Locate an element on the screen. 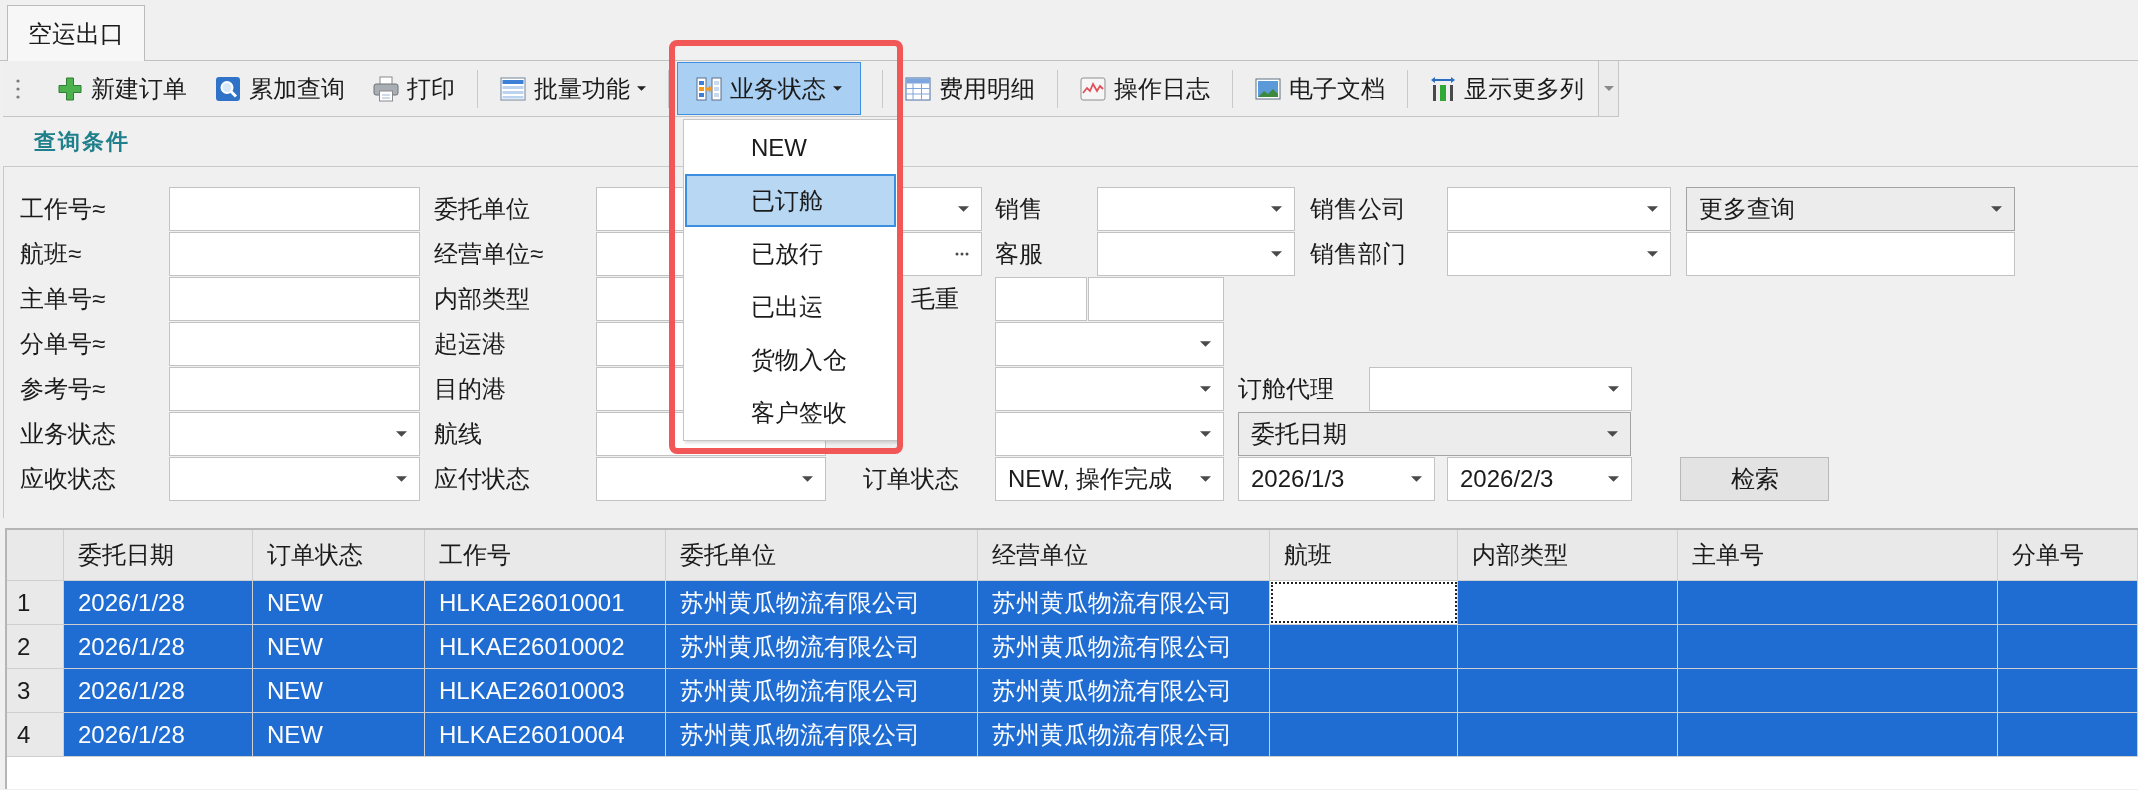 The height and width of the screenshot is (790, 2138). field-label: 毛重 is located at coordinates (935, 299).